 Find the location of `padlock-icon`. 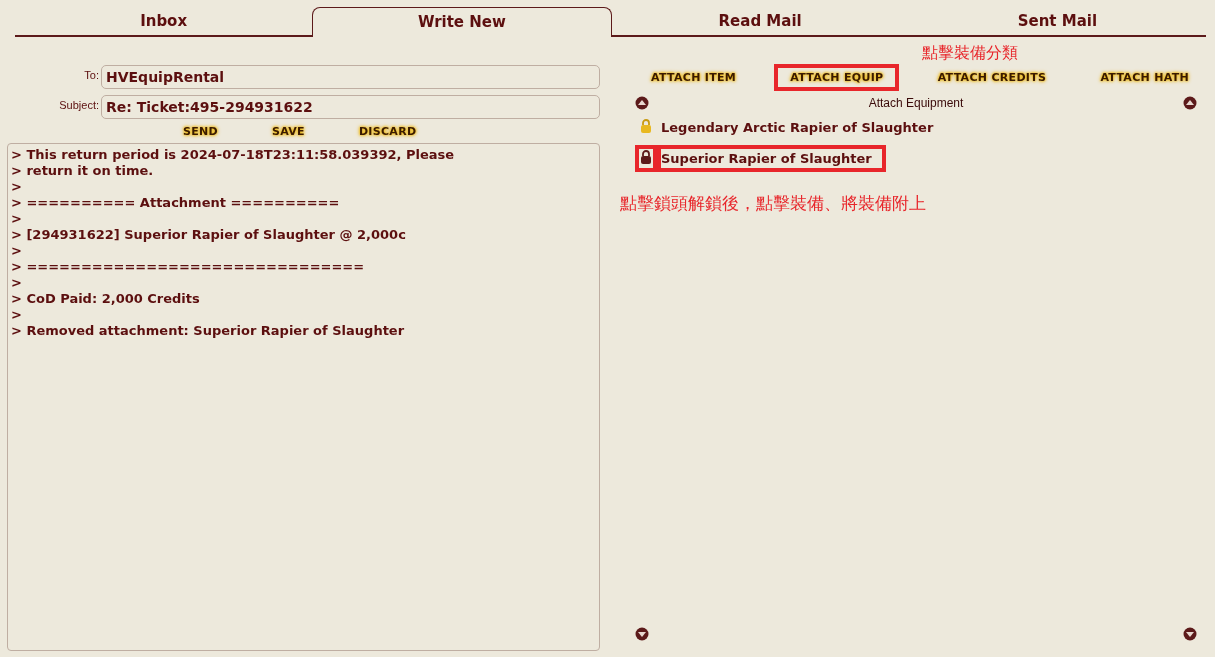

padlock-icon is located at coordinates (646, 158).